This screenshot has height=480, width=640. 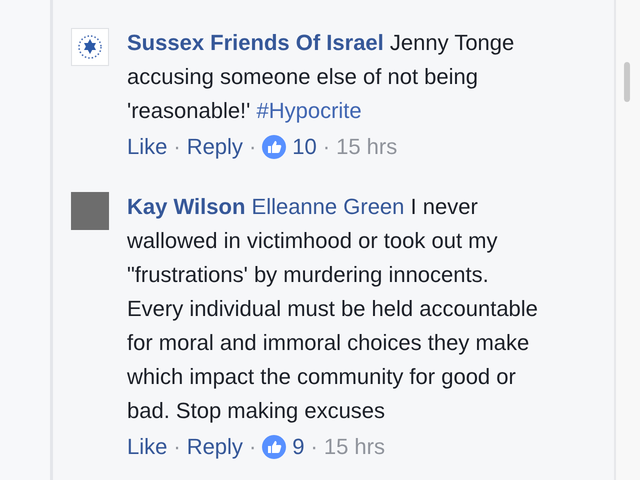 What do you see at coordinates (298, 447) in the screenshot?
I see `reaction-count: 9` at bounding box center [298, 447].